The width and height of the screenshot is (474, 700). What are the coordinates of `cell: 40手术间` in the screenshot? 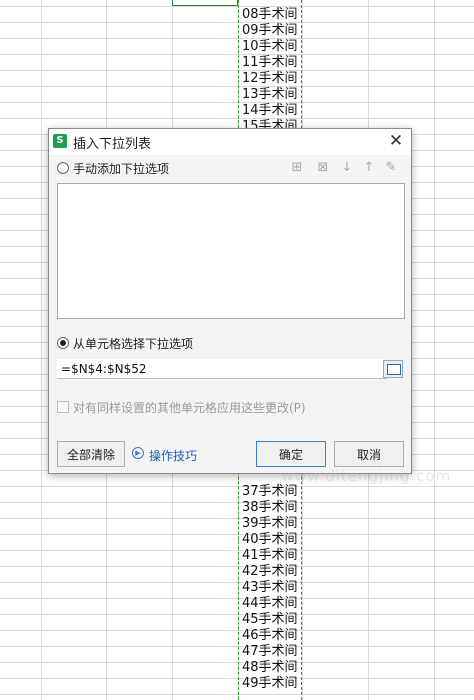 It's located at (271, 540).